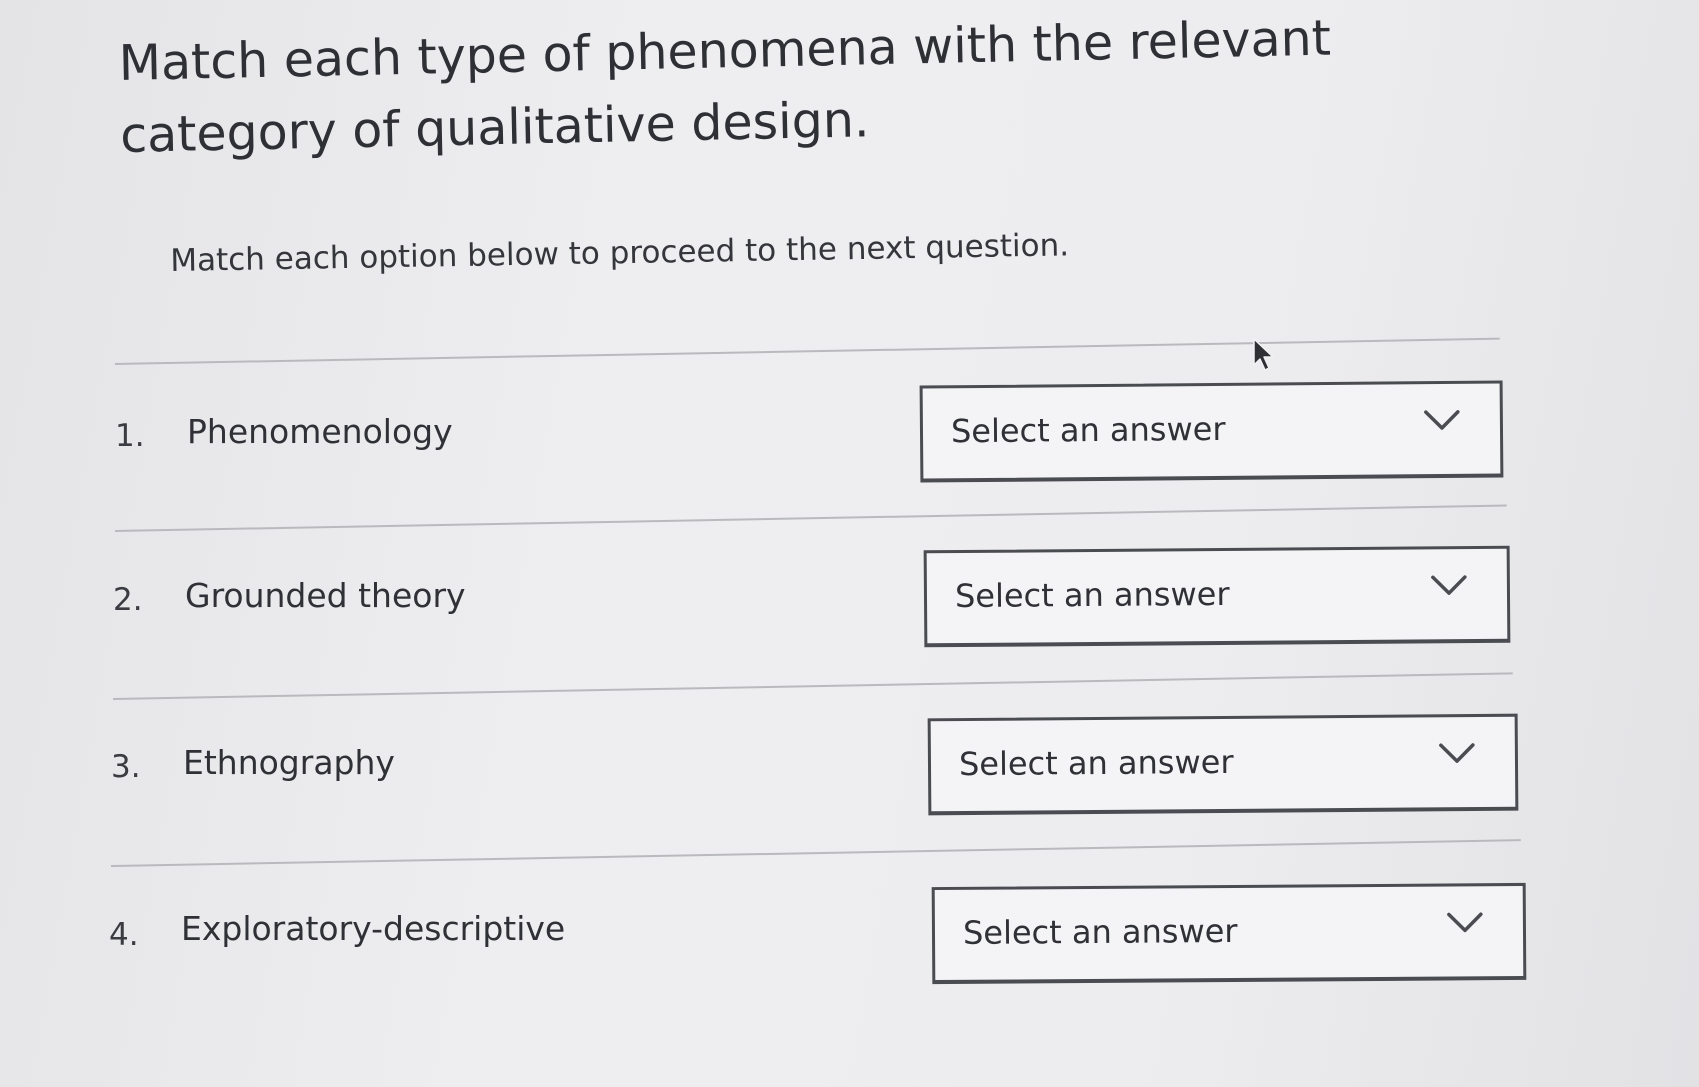  What do you see at coordinates (126, 767) in the screenshot?
I see `item-number: 3.` at bounding box center [126, 767].